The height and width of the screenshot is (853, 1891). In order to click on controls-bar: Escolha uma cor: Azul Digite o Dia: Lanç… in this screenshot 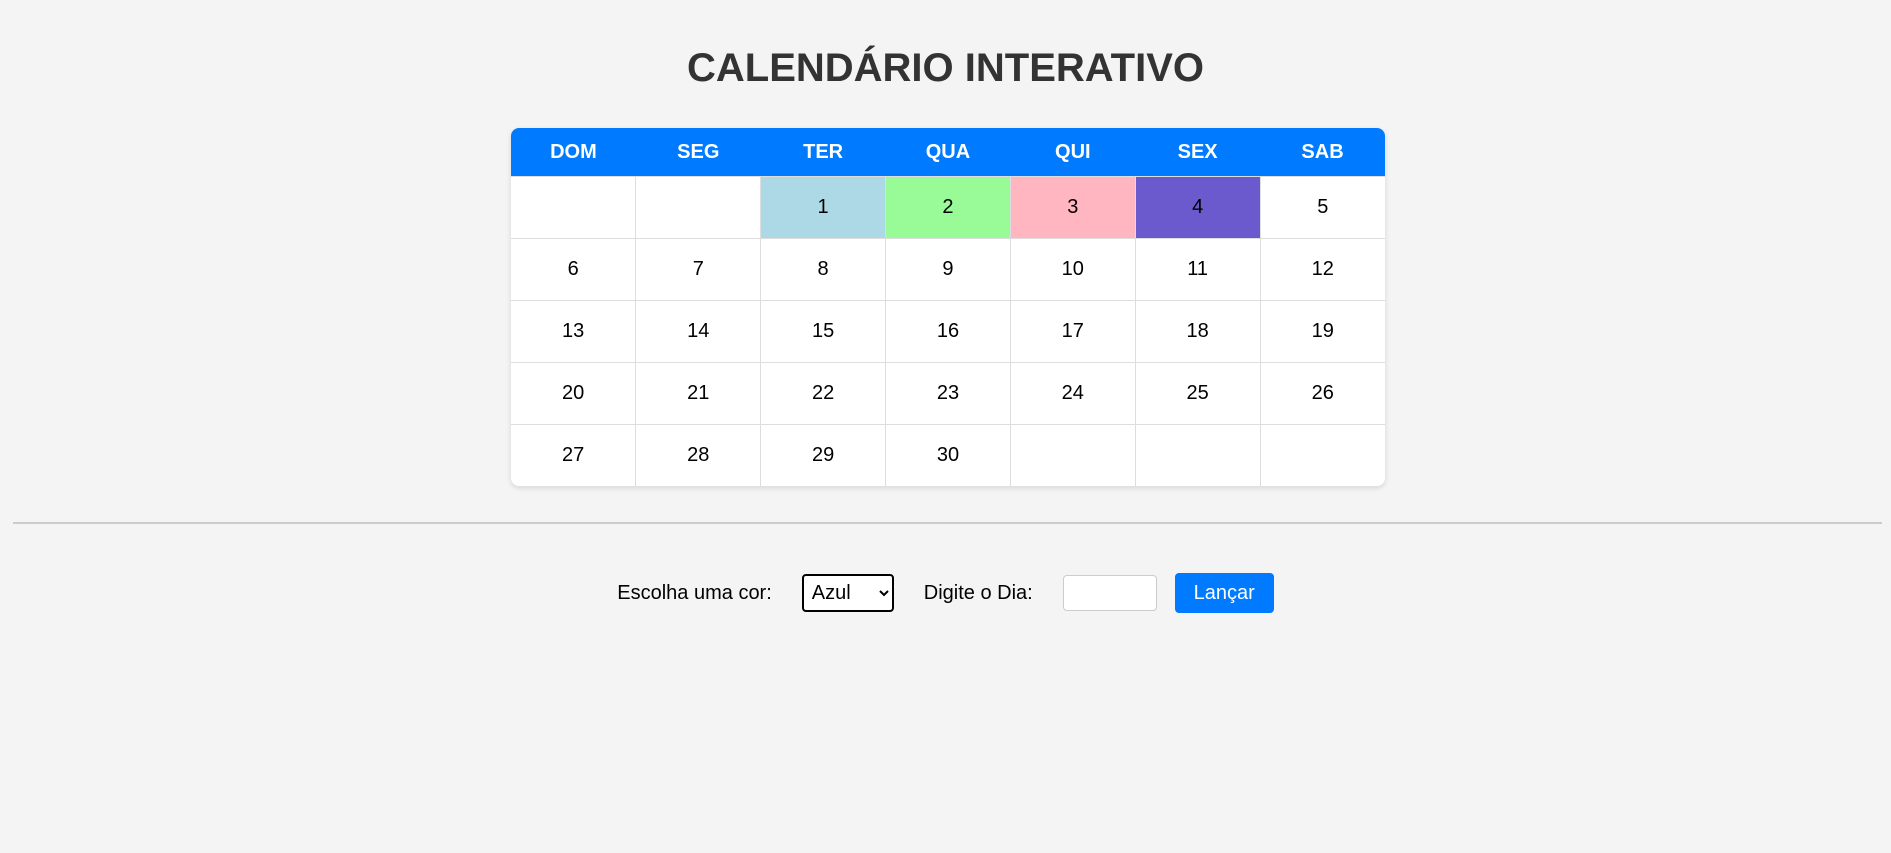, I will do `click(945, 593)`.